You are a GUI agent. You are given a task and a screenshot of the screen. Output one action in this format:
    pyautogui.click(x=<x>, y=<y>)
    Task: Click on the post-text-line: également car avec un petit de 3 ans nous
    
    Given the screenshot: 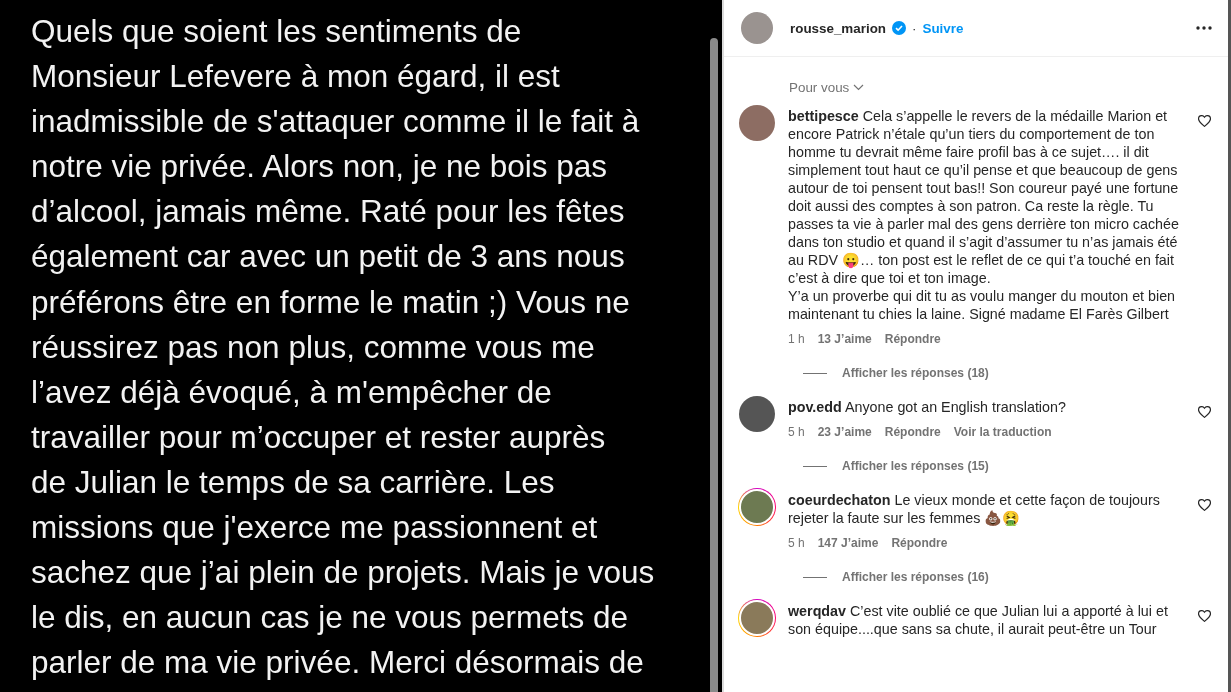 What is the action you would take?
    pyautogui.click(x=328, y=257)
    